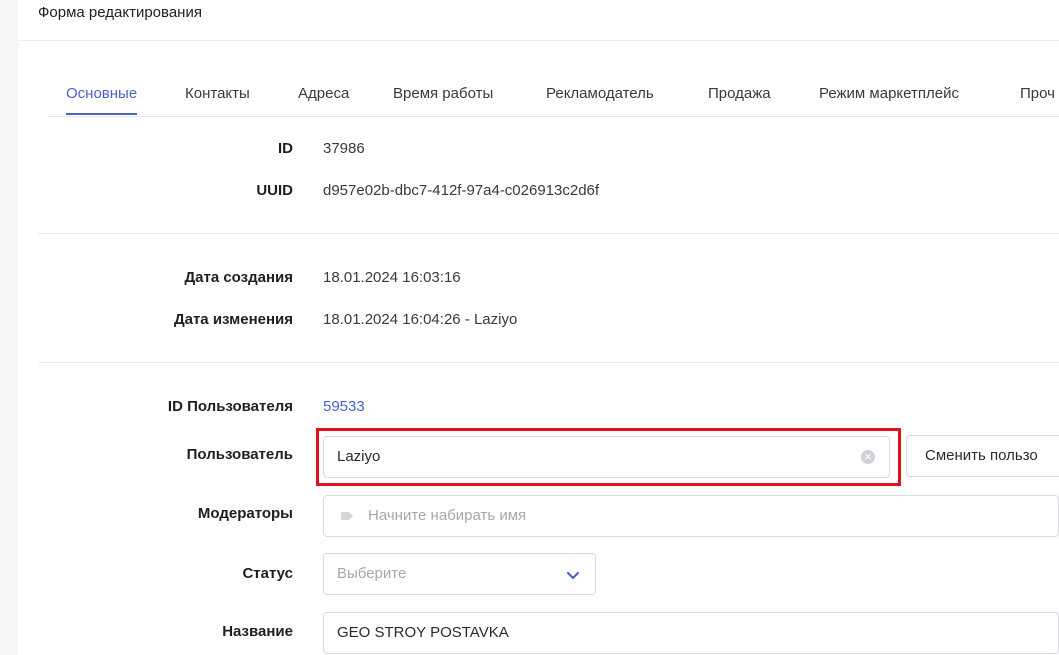 The image size is (1059, 655). Describe the element at coordinates (344, 148) in the screenshot. I see `id-value: 37986` at that location.